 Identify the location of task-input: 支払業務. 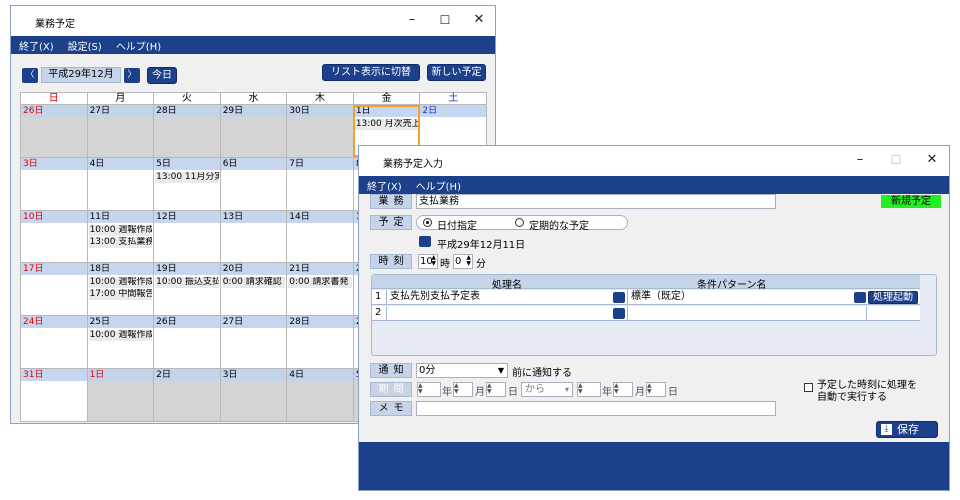
(596, 201).